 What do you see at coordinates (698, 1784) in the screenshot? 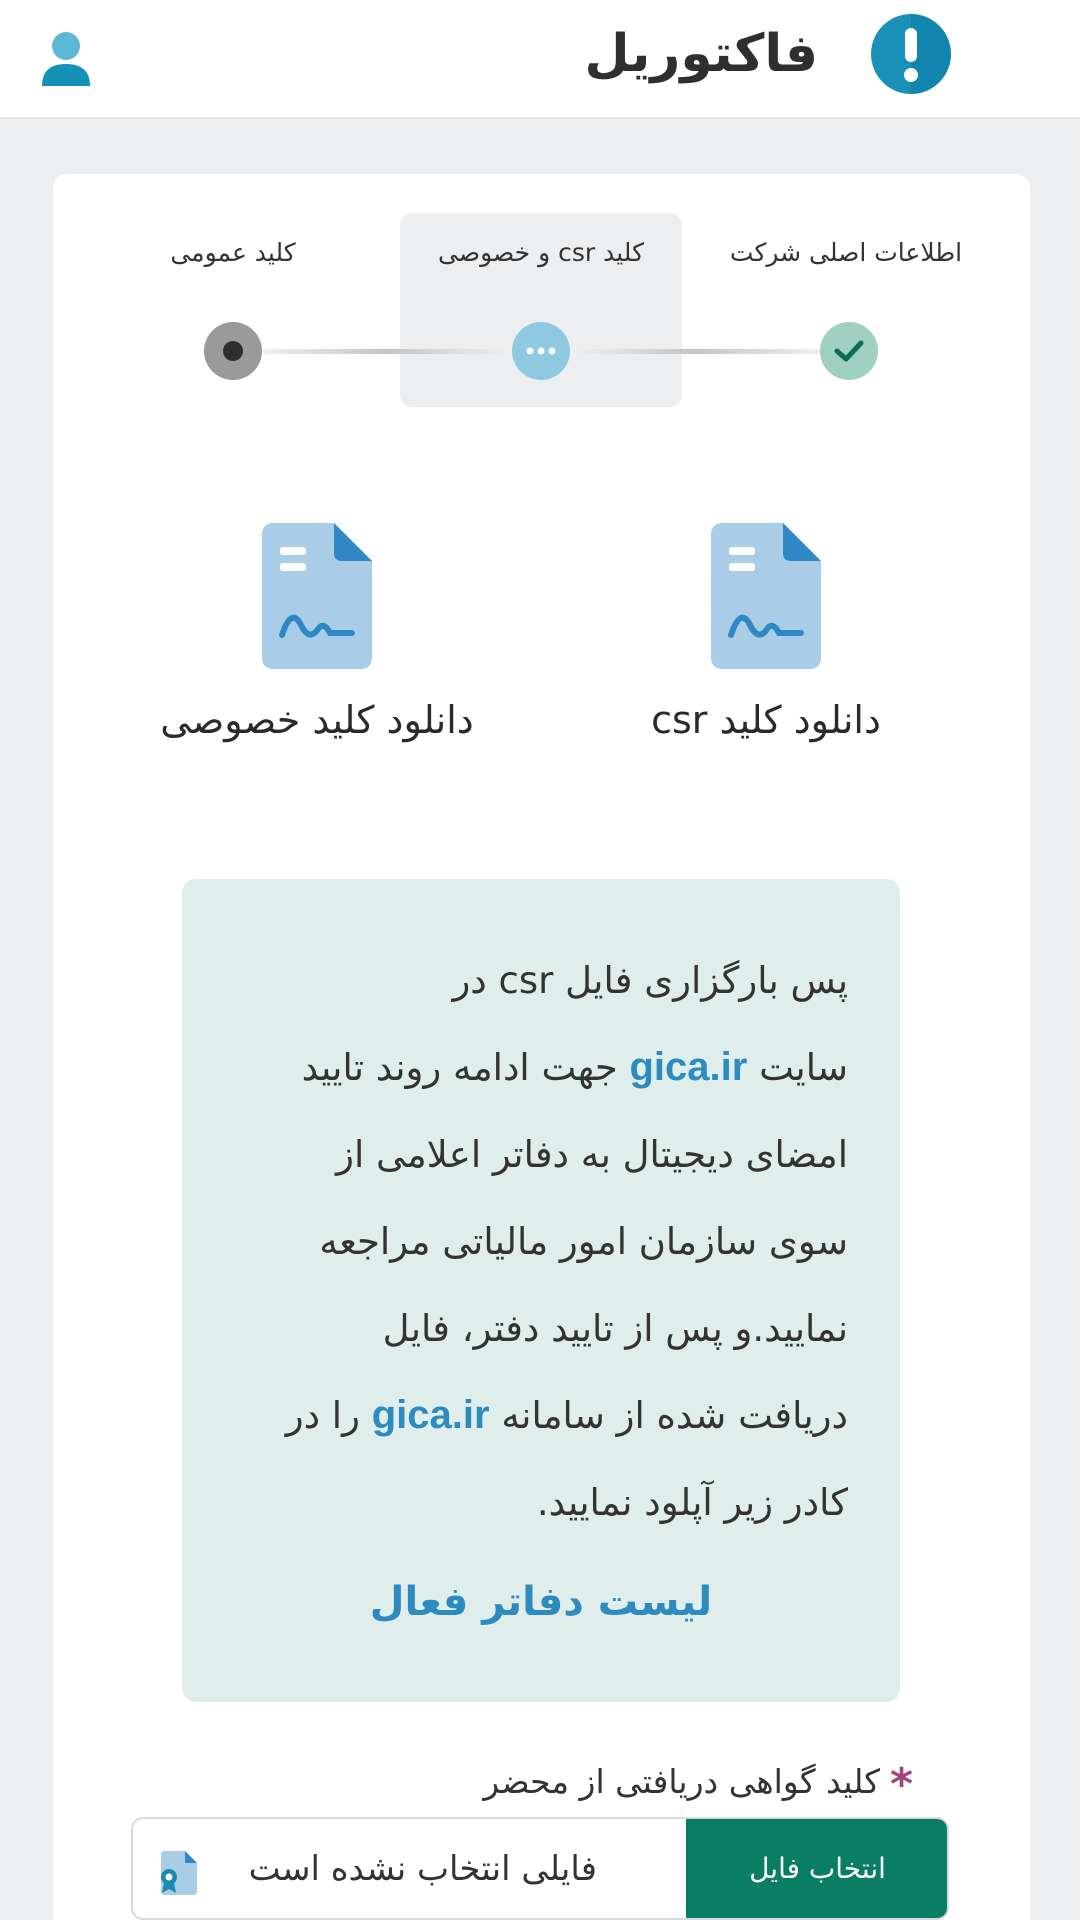
I see `certificate-field-label: *کلید گواهی دریافتی از محضر` at bounding box center [698, 1784].